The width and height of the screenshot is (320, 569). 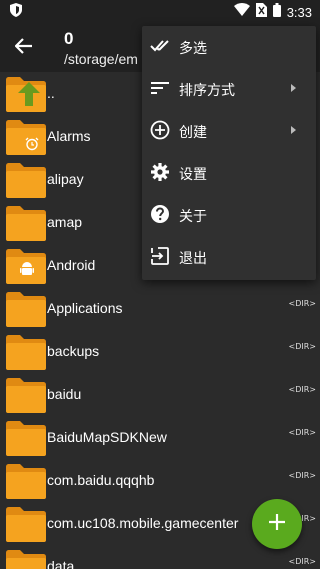 I want to click on back-button, so click(x=24, y=48).